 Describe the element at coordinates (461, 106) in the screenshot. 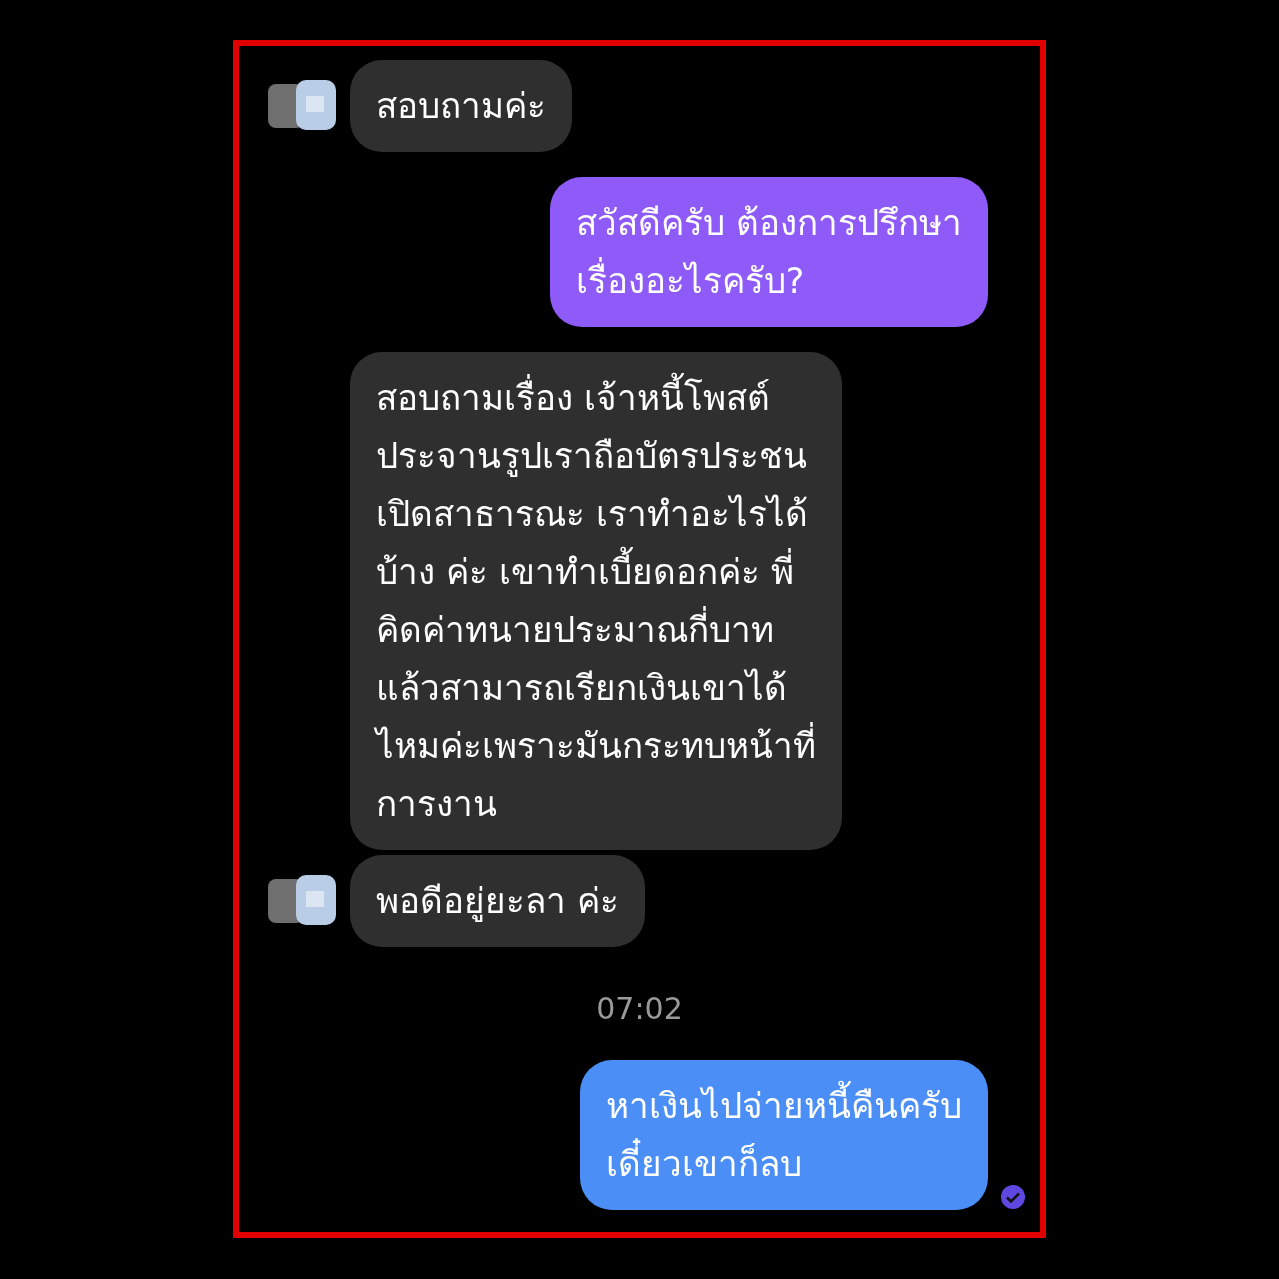

I see `message-bubble: สอบถามค่ะ` at that location.